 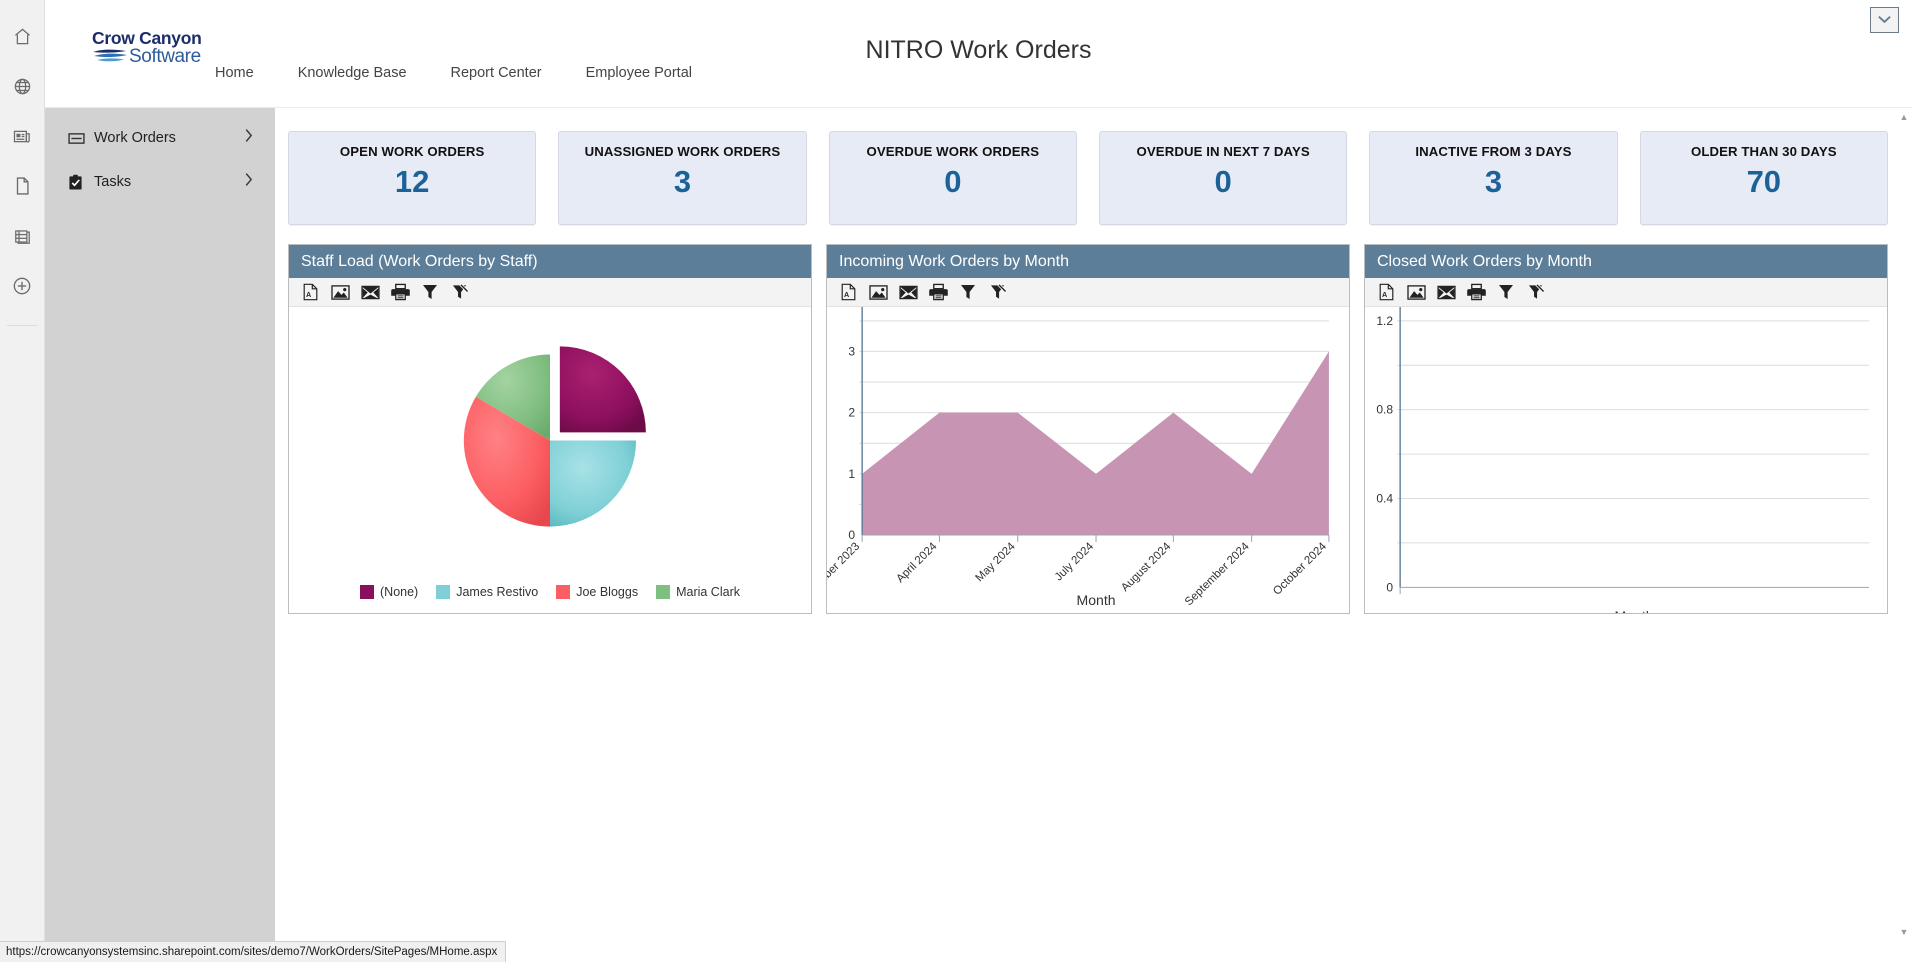 I want to click on legend-item-maria-clark: Maria Clark, so click(x=698, y=592).